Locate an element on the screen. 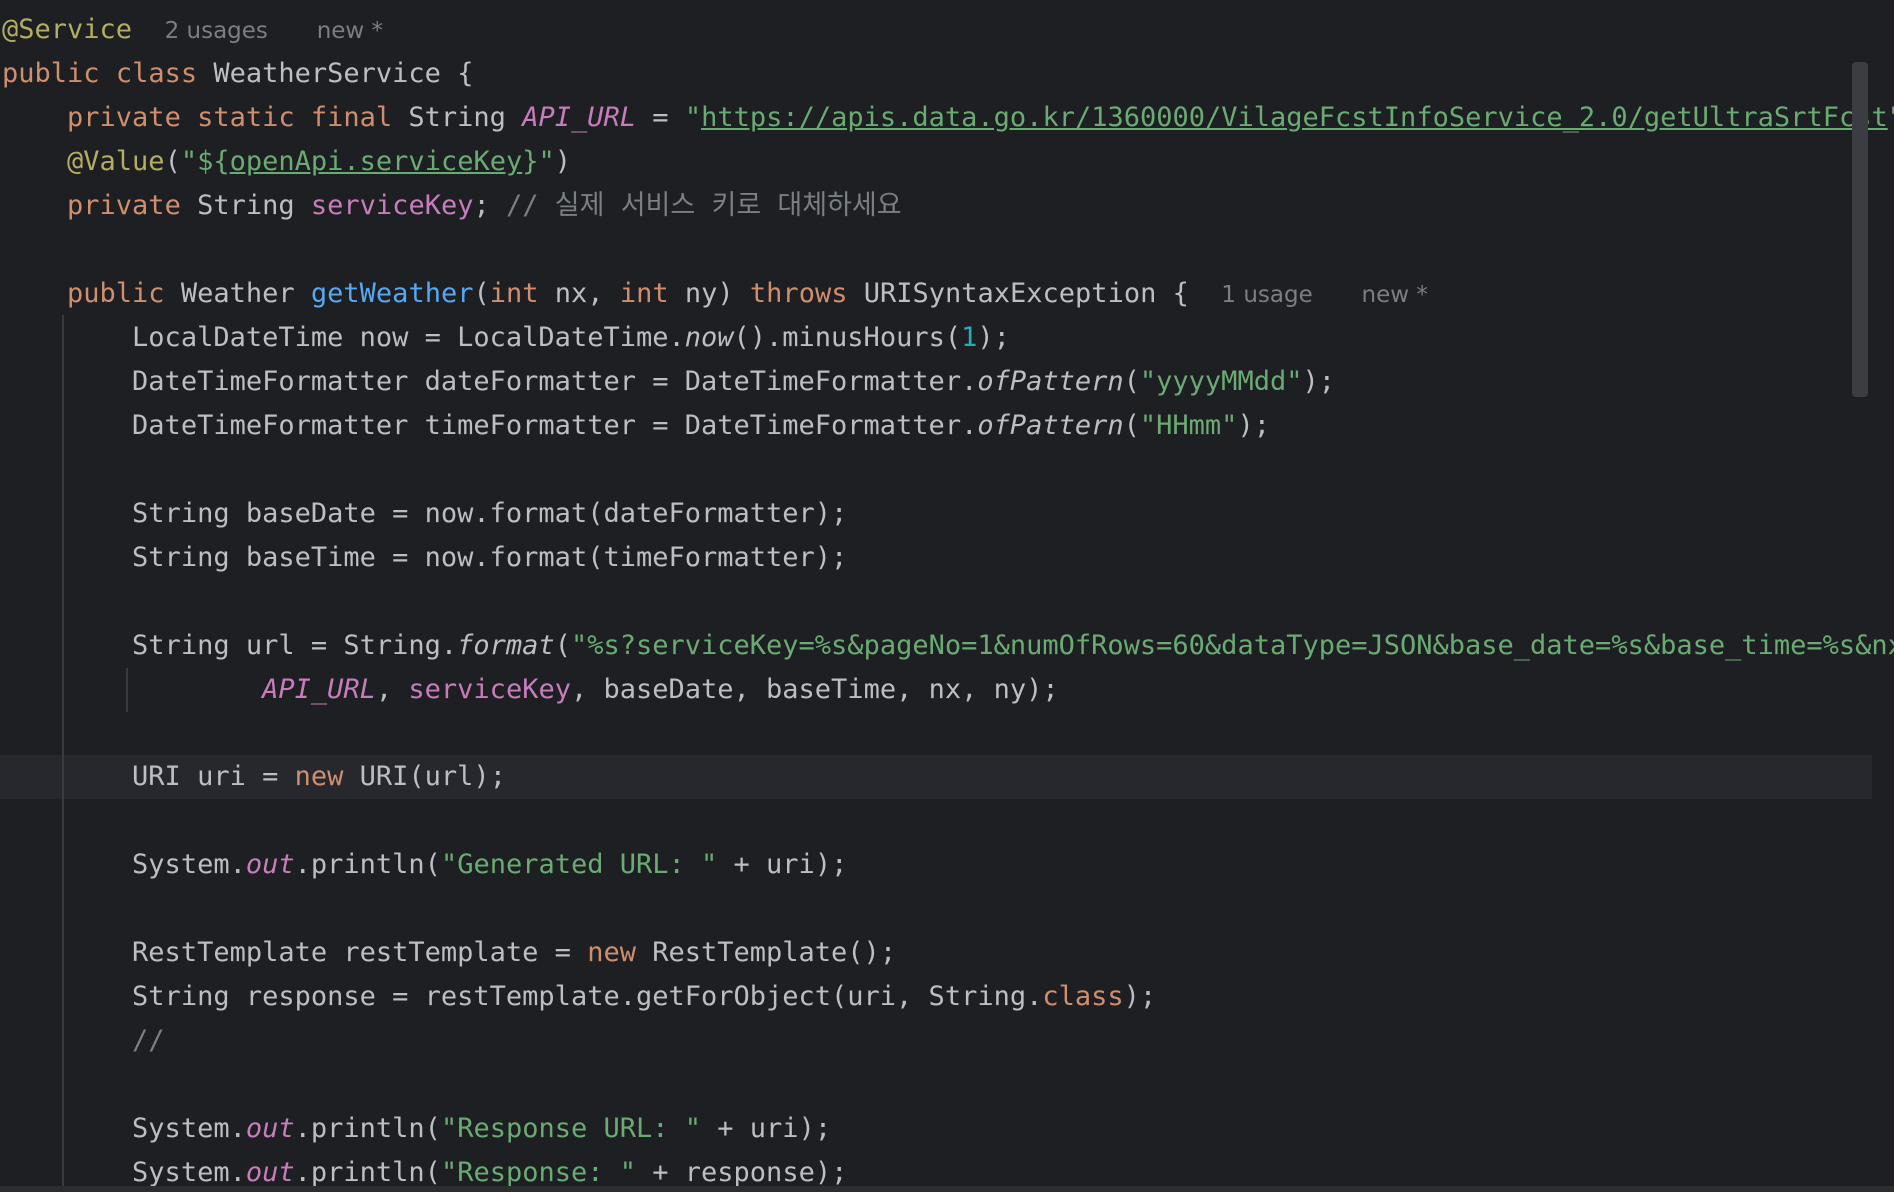  code-line-4: @Value("${openApi.serviceKey}") is located at coordinates (286, 162).